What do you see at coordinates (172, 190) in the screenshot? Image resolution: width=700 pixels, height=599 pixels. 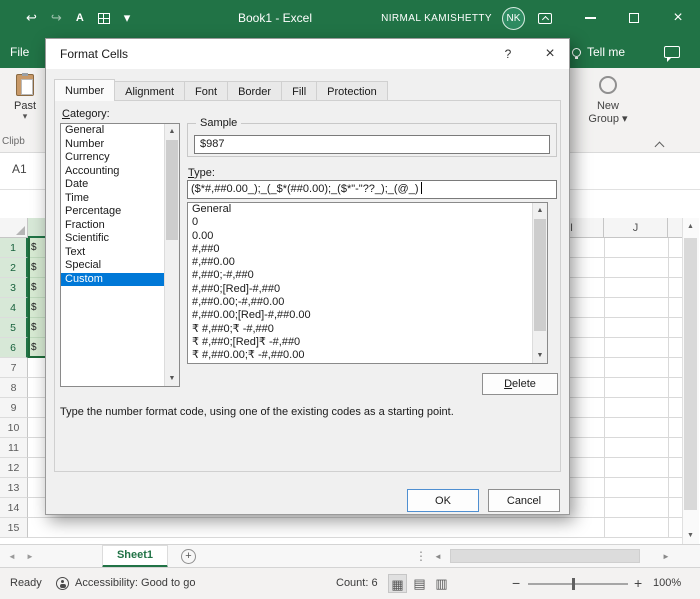 I see `category-scrollbar-thumb` at bounding box center [172, 190].